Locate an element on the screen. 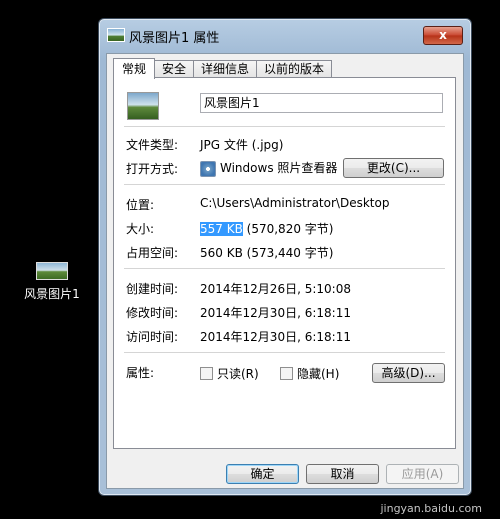 The height and width of the screenshot is (519, 500). file-type-value: JPG 文件 (.jpg) is located at coordinates (242, 145).